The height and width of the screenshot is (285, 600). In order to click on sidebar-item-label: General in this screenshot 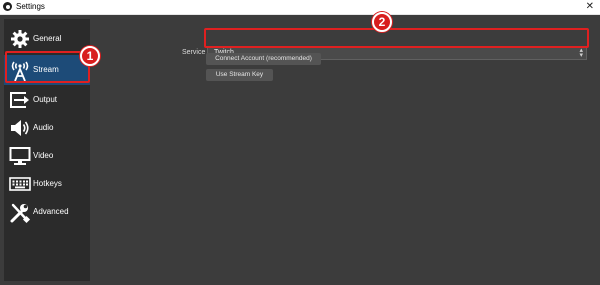, I will do `click(47, 38)`.